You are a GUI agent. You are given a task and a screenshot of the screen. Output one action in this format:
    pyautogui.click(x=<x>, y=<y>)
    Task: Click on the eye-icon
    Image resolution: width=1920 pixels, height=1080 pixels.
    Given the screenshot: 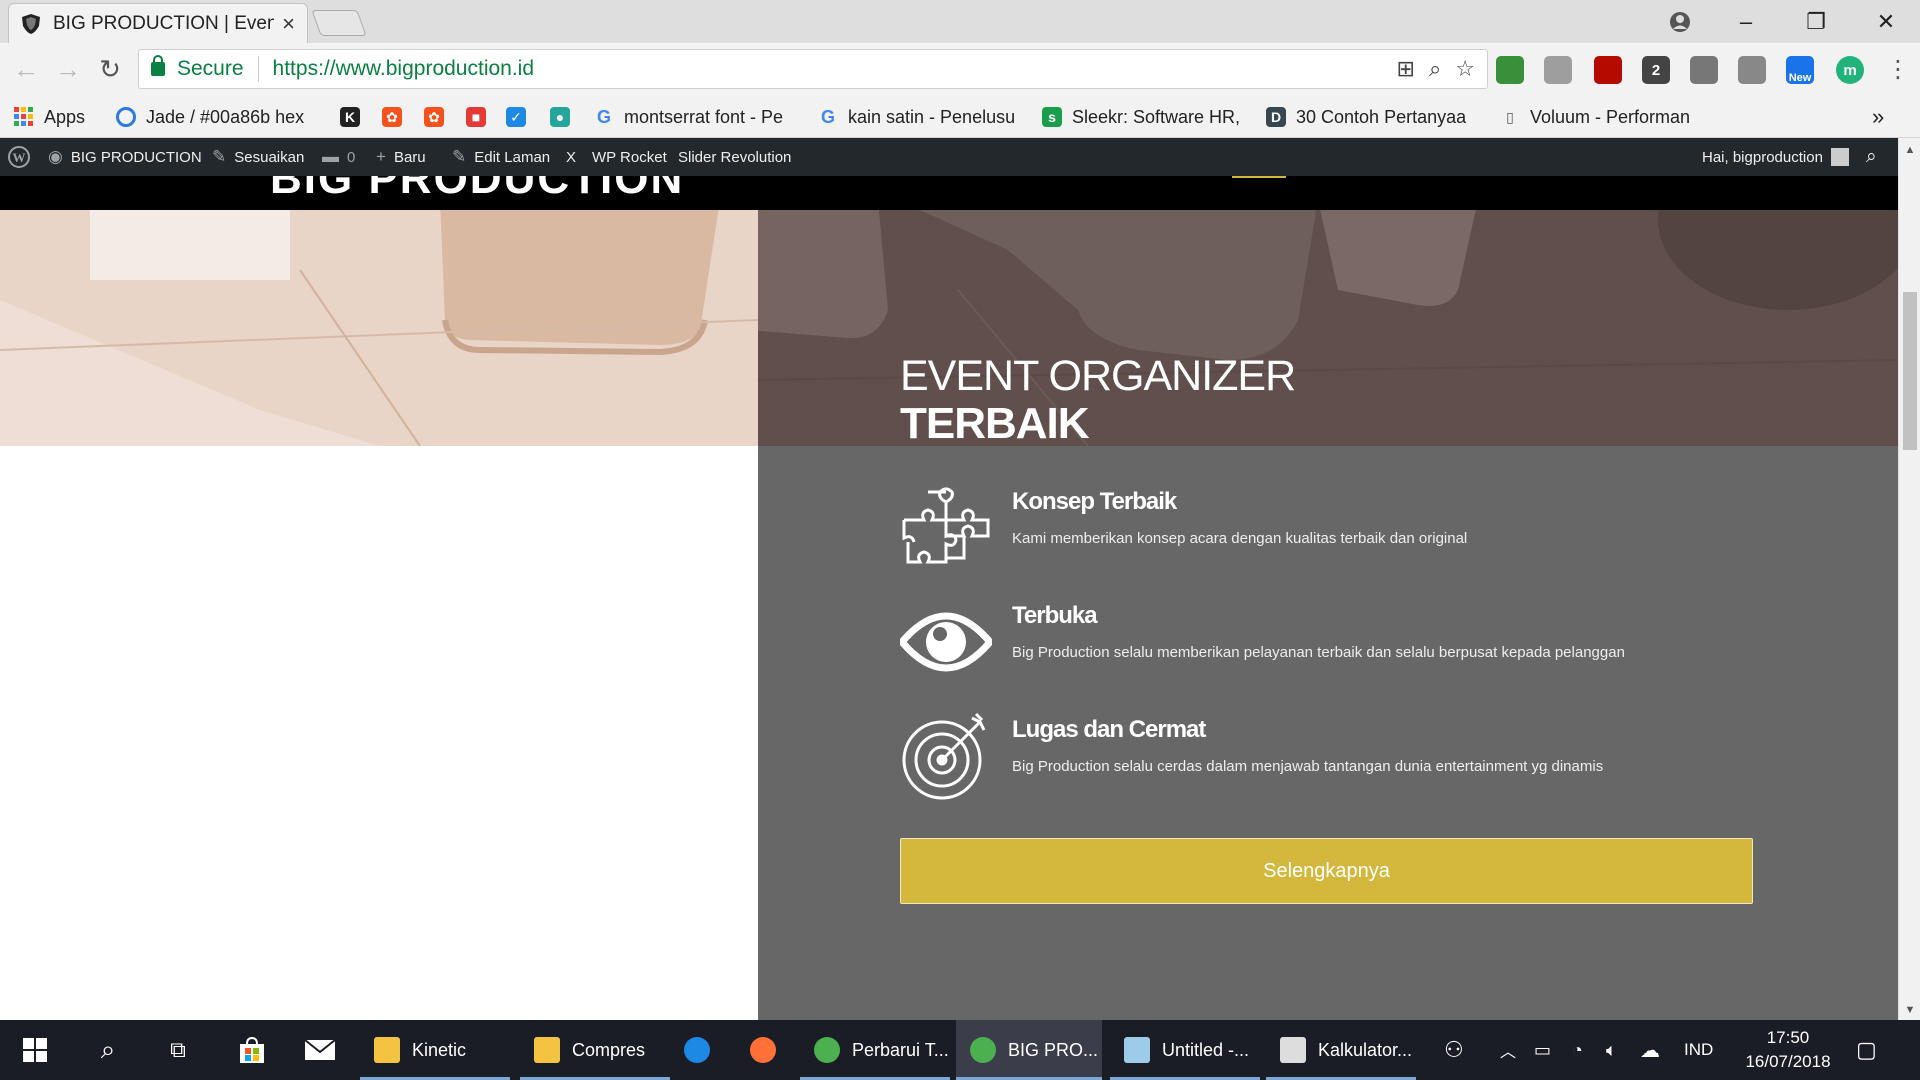 What is the action you would take?
    pyautogui.click(x=946, y=642)
    